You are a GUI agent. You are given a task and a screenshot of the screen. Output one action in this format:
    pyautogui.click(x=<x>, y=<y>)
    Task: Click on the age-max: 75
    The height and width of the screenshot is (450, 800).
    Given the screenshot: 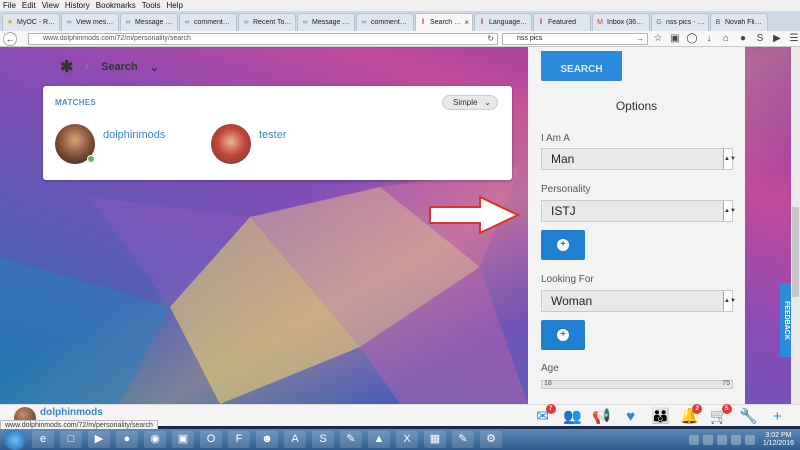 What is the action you would take?
    pyautogui.click(x=726, y=383)
    